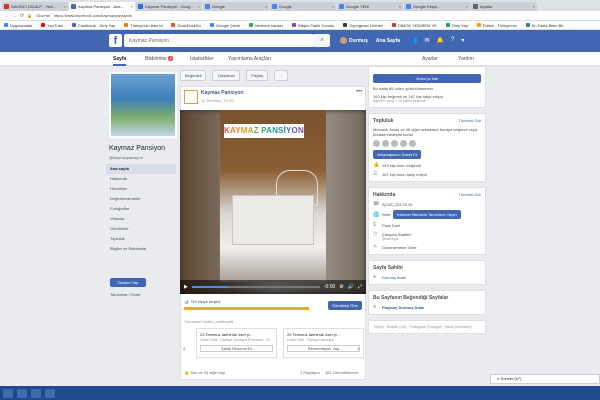  Describe the element at coordinates (193, 75) in the screenshot. I see `like-button: Beğenildi` at that location.